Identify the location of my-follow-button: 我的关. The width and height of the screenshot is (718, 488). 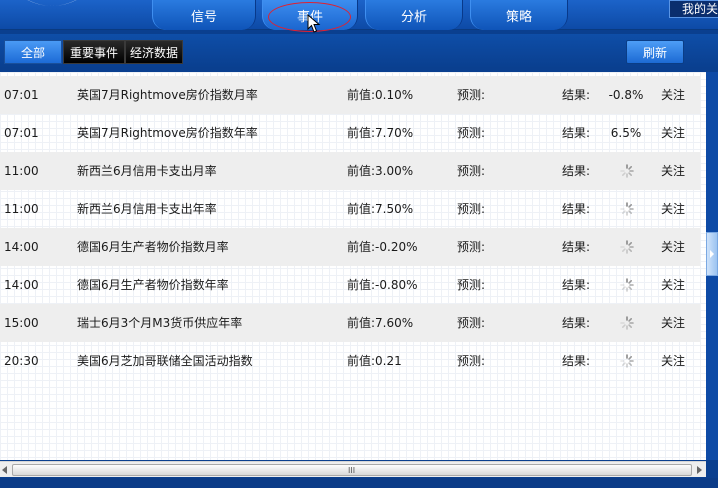
(693, 9).